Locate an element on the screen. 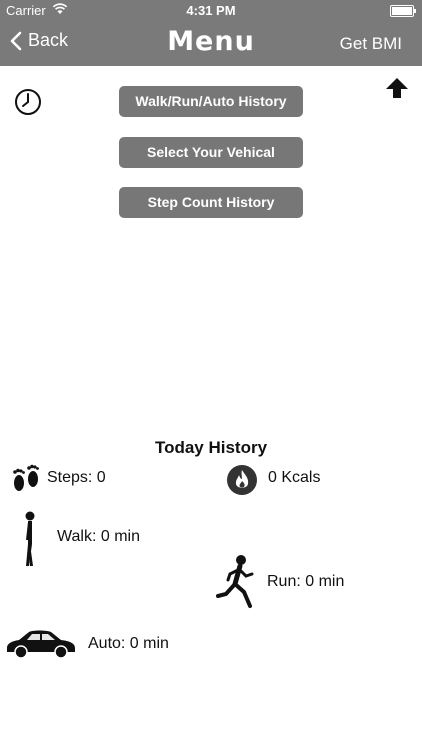  today-history-title: Today History is located at coordinates (211, 447).